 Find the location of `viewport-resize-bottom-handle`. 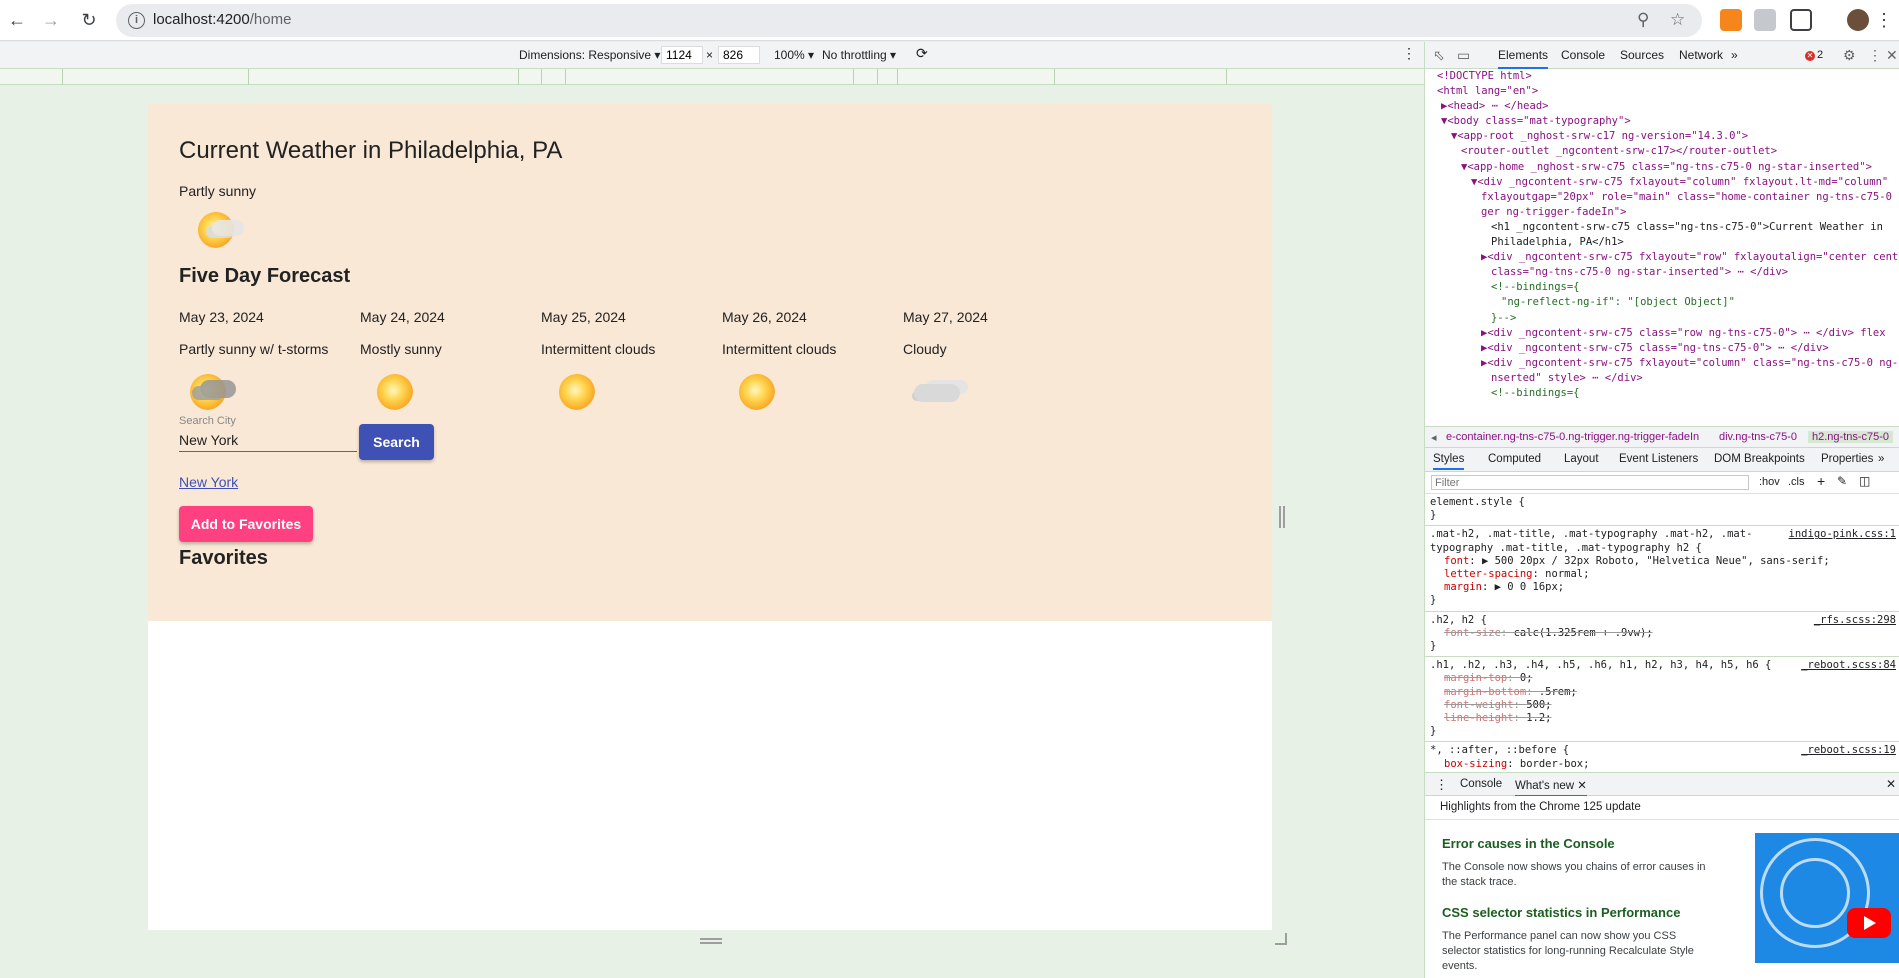

viewport-resize-bottom-handle is located at coordinates (711, 941).